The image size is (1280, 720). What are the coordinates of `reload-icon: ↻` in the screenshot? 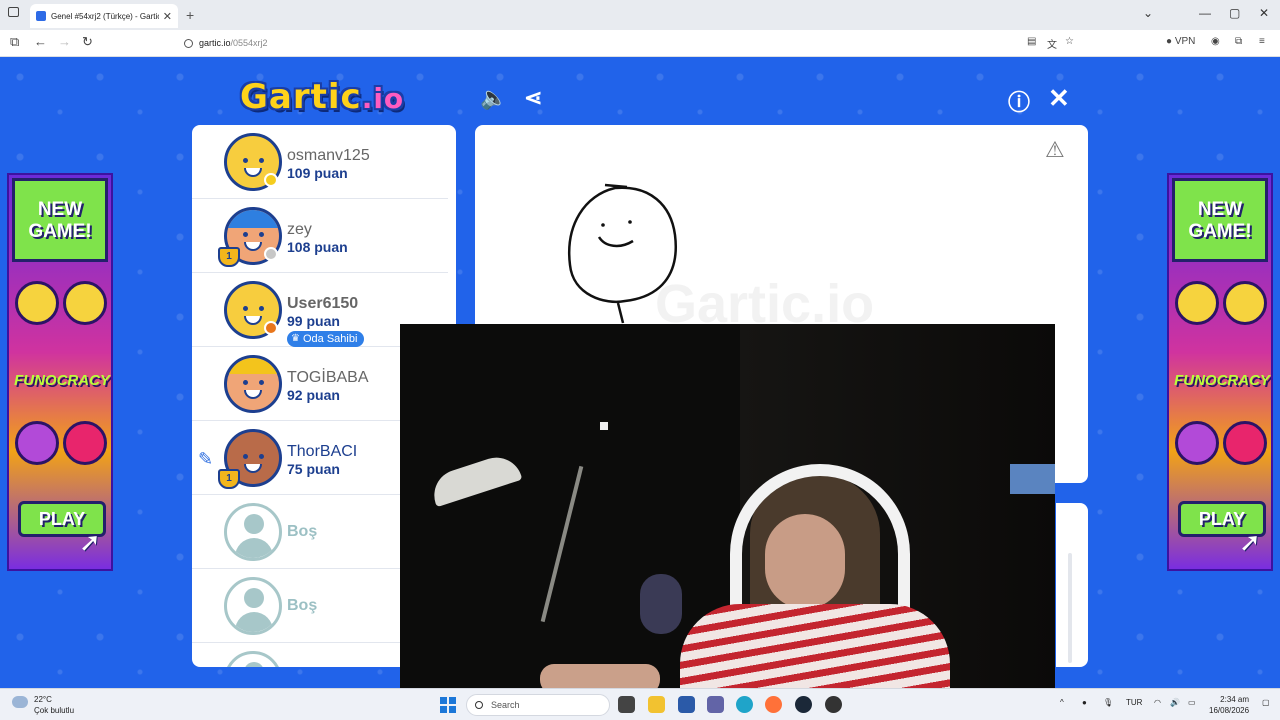 It's located at (87, 42).